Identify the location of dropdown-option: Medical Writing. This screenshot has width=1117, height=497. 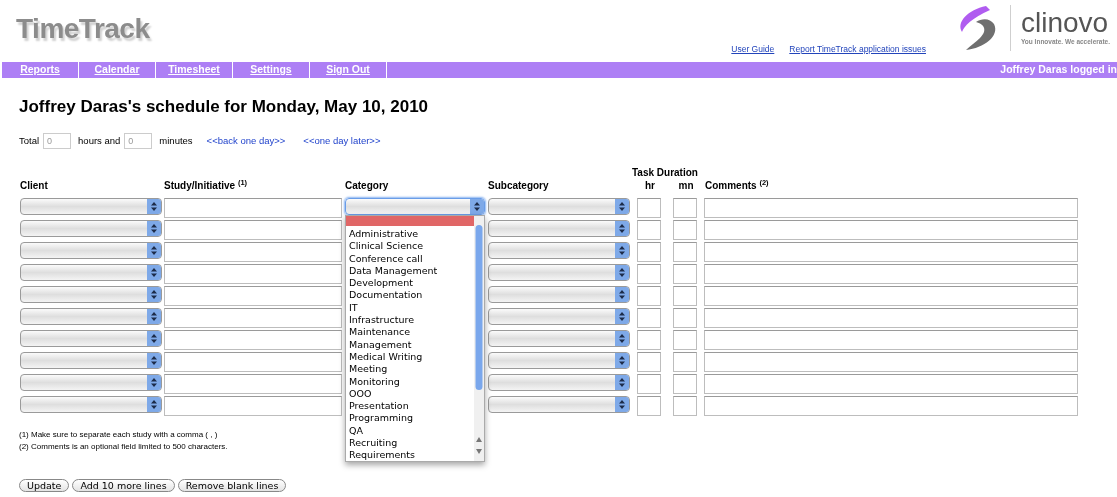
(410, 357).